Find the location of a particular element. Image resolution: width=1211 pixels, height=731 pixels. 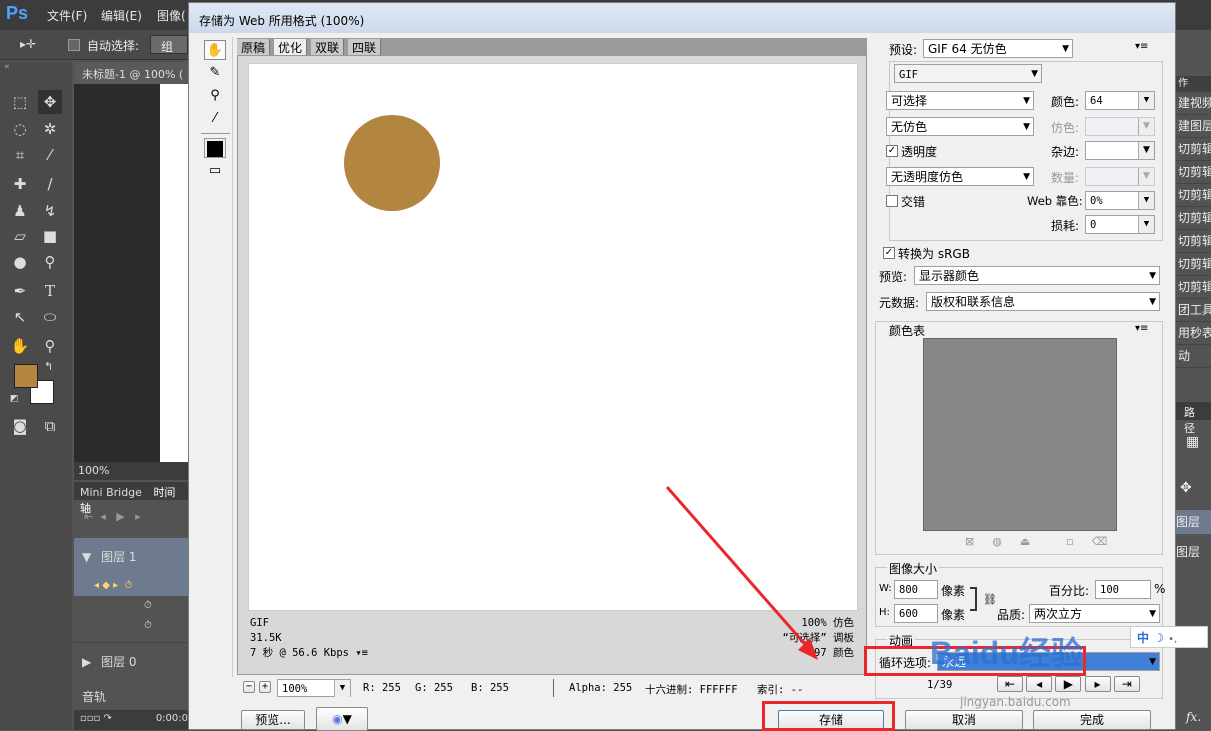

web-snap-input: 0% ▼ is located at coordinates (1120, 200).